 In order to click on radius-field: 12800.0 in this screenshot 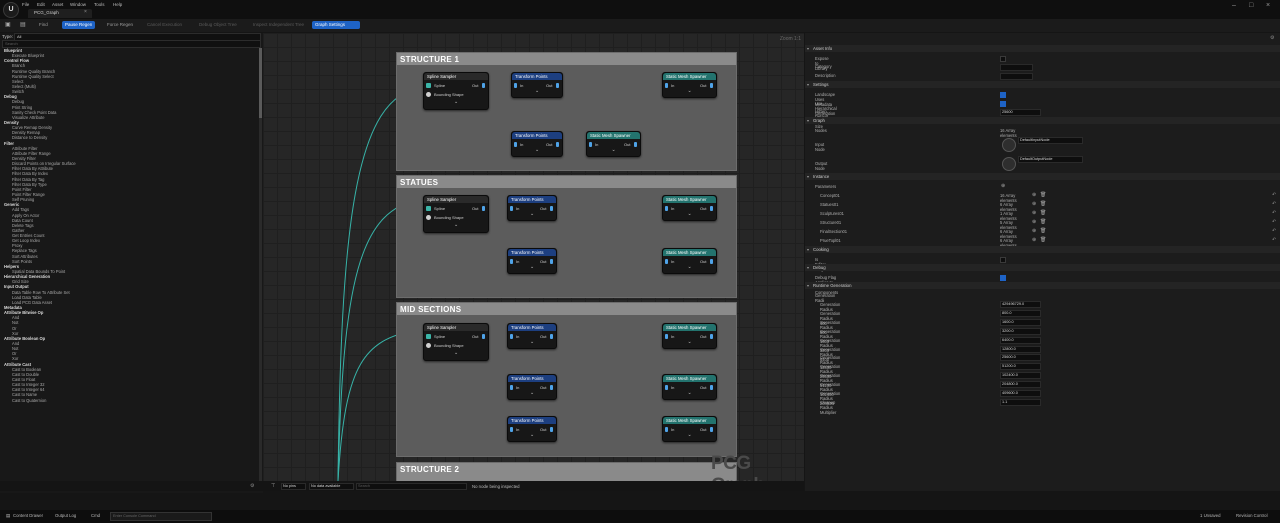, I will do `click(1020, 349)`.